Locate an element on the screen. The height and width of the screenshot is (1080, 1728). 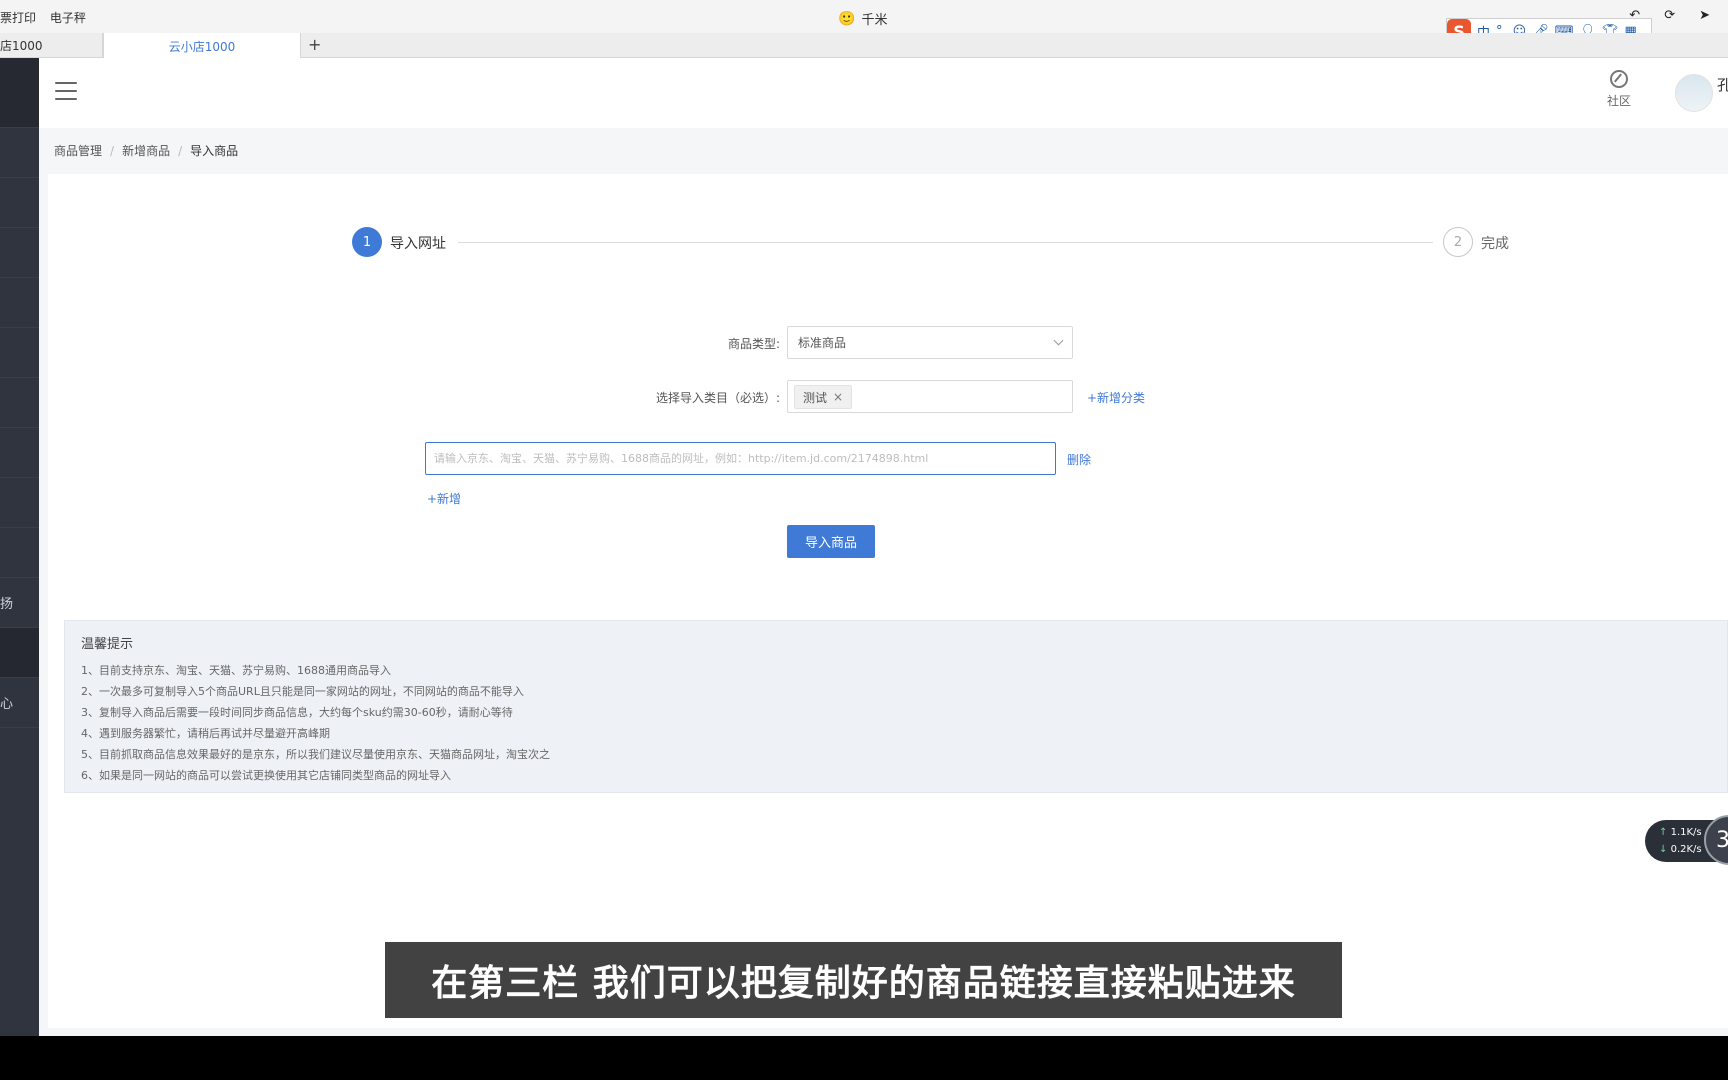
tab-previous-label: 店1000 is located at coordinates (21, 46).